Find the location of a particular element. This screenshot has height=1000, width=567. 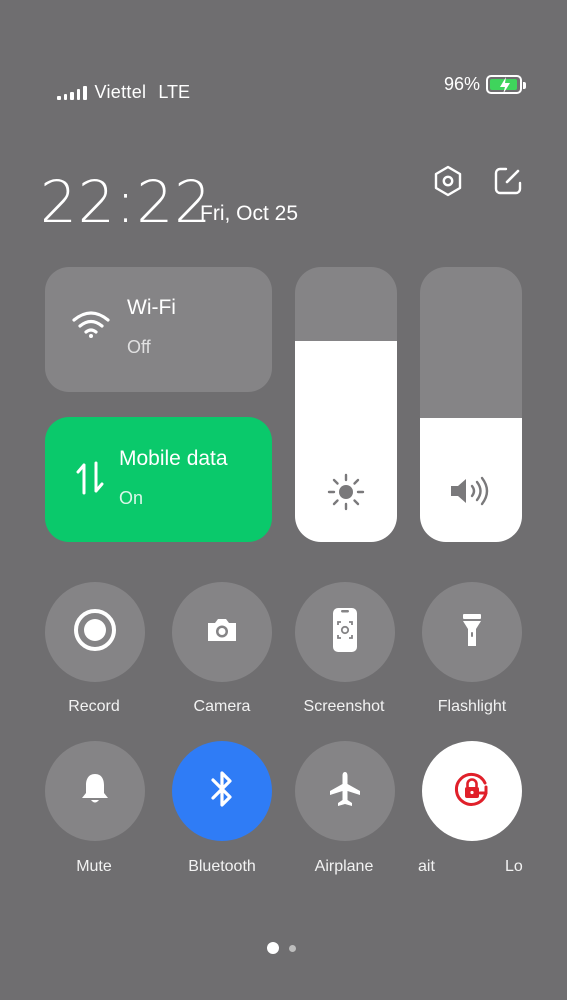

wifi-title: Wi-Fi is located at coordinates (151, 307).